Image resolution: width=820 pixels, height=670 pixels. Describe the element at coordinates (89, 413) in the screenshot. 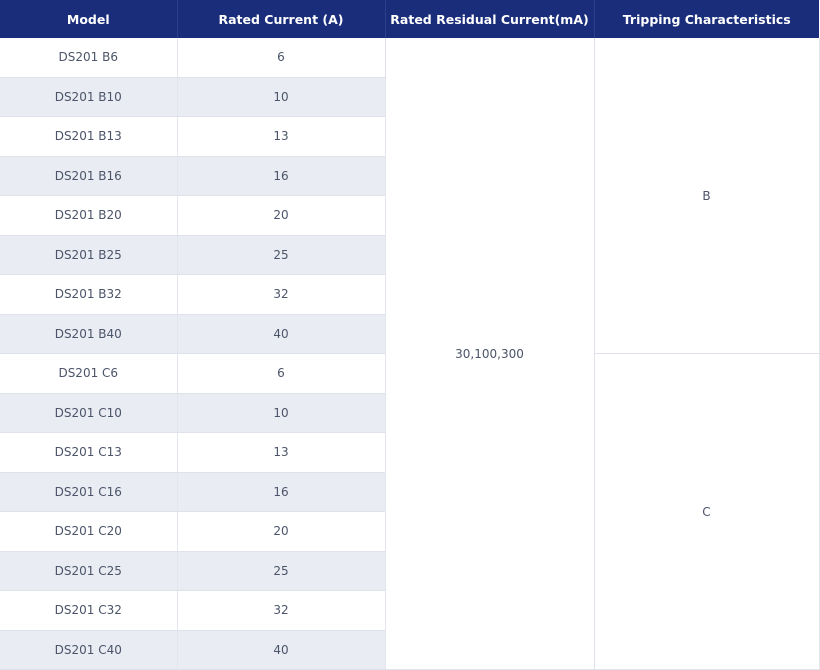

I see `model-cell: DS201 C10` at that location.